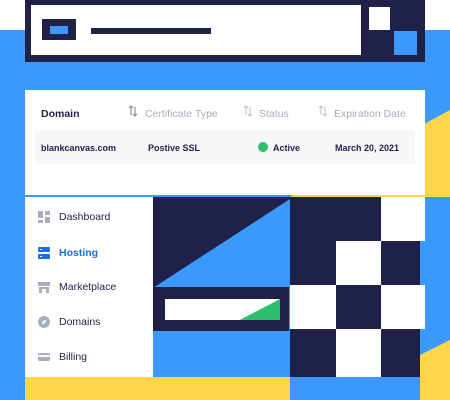 This screenshot has width=450, height=400. What do you see at coordinates (181, 114) in the screenshot?
I see `column-header-certificate-type: Certificate Type` at bounding box center [181, 114].